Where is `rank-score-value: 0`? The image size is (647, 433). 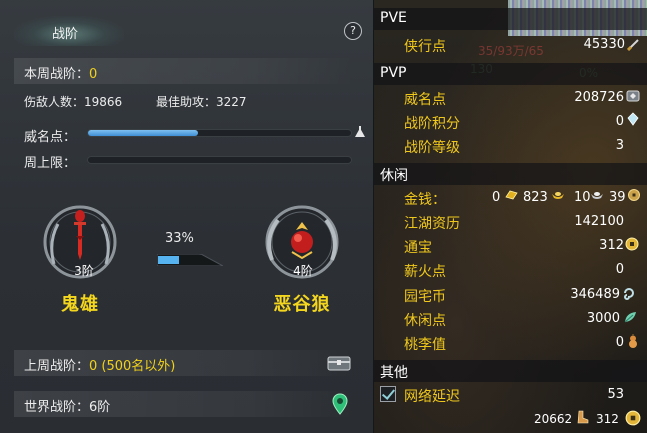 rank-score-value: 0 is located at coordinates (619, 121).